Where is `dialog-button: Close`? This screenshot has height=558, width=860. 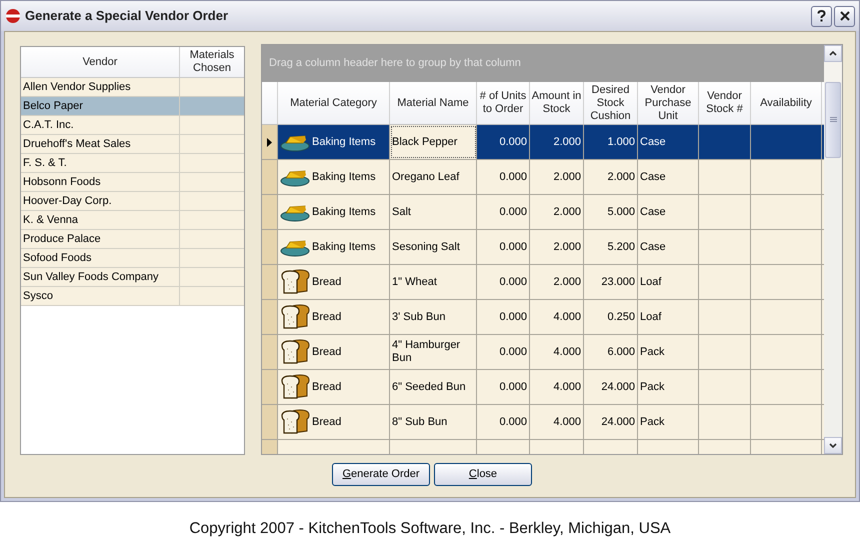 dialog-button: Close is located at coordinates (483, 474).